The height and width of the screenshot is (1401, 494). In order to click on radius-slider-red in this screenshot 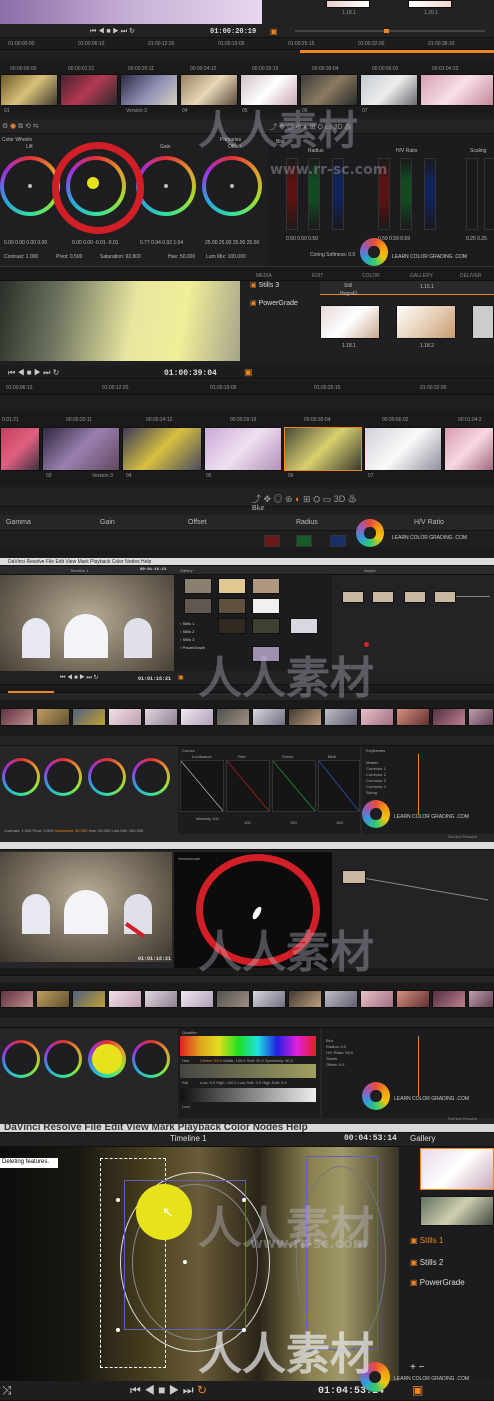, I will do `click(272, 541)`.